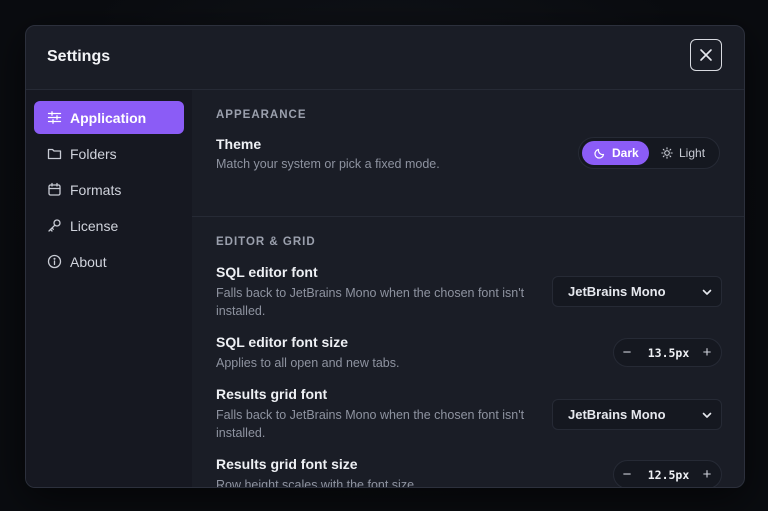 This screenshot has height=511, width=768. What do you see at coordinates (261, 115) in the screenshot?
I see `section-title-appearance: APPEARANCE` at bounding box center [261, 115].